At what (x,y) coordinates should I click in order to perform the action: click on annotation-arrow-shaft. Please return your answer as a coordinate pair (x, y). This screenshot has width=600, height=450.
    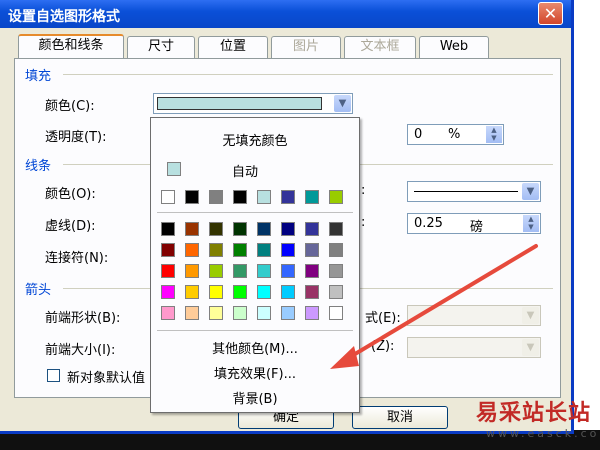
    Looking at the image, I should click on (440, 303).